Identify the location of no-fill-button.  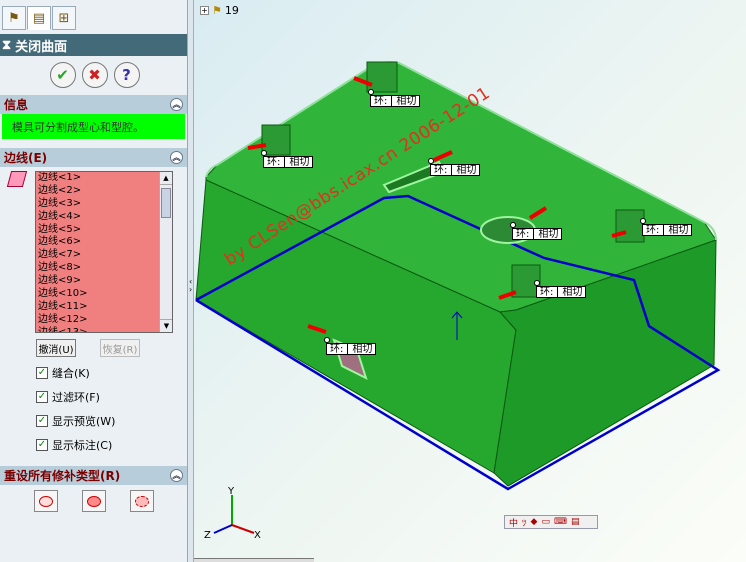
(141, 501).